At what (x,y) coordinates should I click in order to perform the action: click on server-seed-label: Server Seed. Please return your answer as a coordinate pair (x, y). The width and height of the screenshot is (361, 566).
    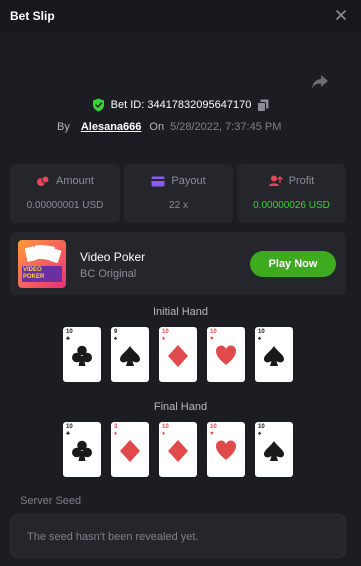
    Looking at the image, I should click on (51, 501).